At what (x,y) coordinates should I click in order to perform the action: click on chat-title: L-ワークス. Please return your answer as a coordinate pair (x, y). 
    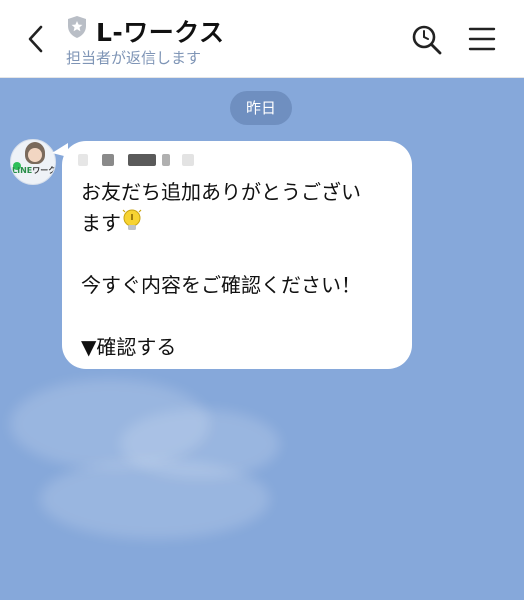
    Looking at the image, I should click on (160, 32).